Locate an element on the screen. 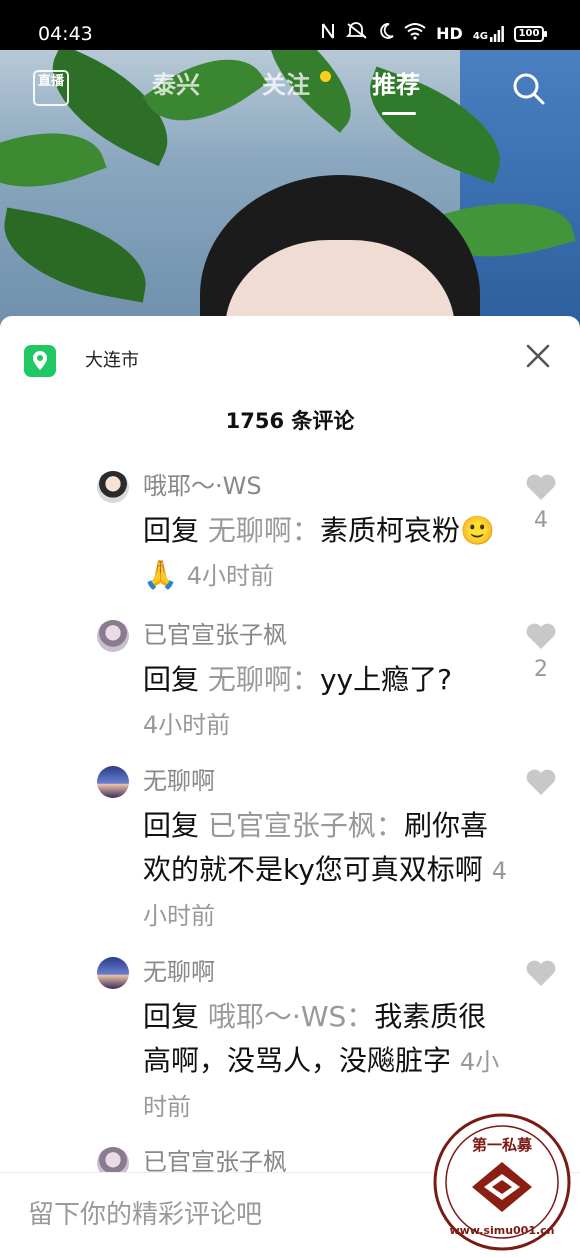 Image resolution: width=580 pixels, height=1257 pixels. watermark-seal: 第一私募 www.simu001.cn is located at coordinates (502, 1182).